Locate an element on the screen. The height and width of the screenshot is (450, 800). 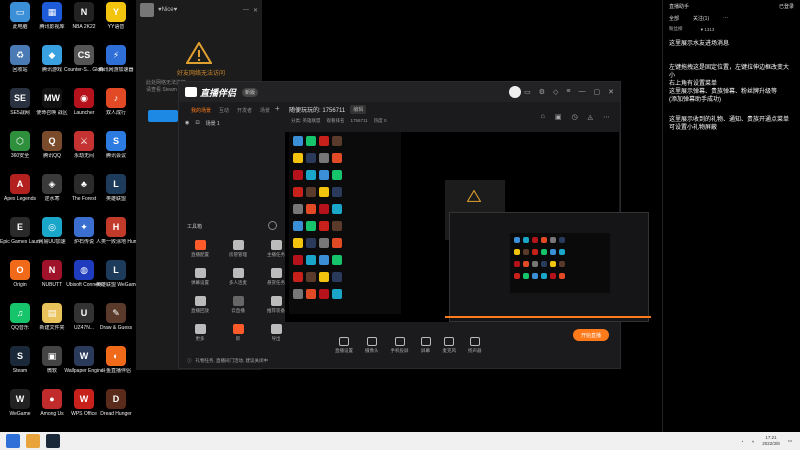
desktop-icon: O Origin is located at coordinates (20, 279).